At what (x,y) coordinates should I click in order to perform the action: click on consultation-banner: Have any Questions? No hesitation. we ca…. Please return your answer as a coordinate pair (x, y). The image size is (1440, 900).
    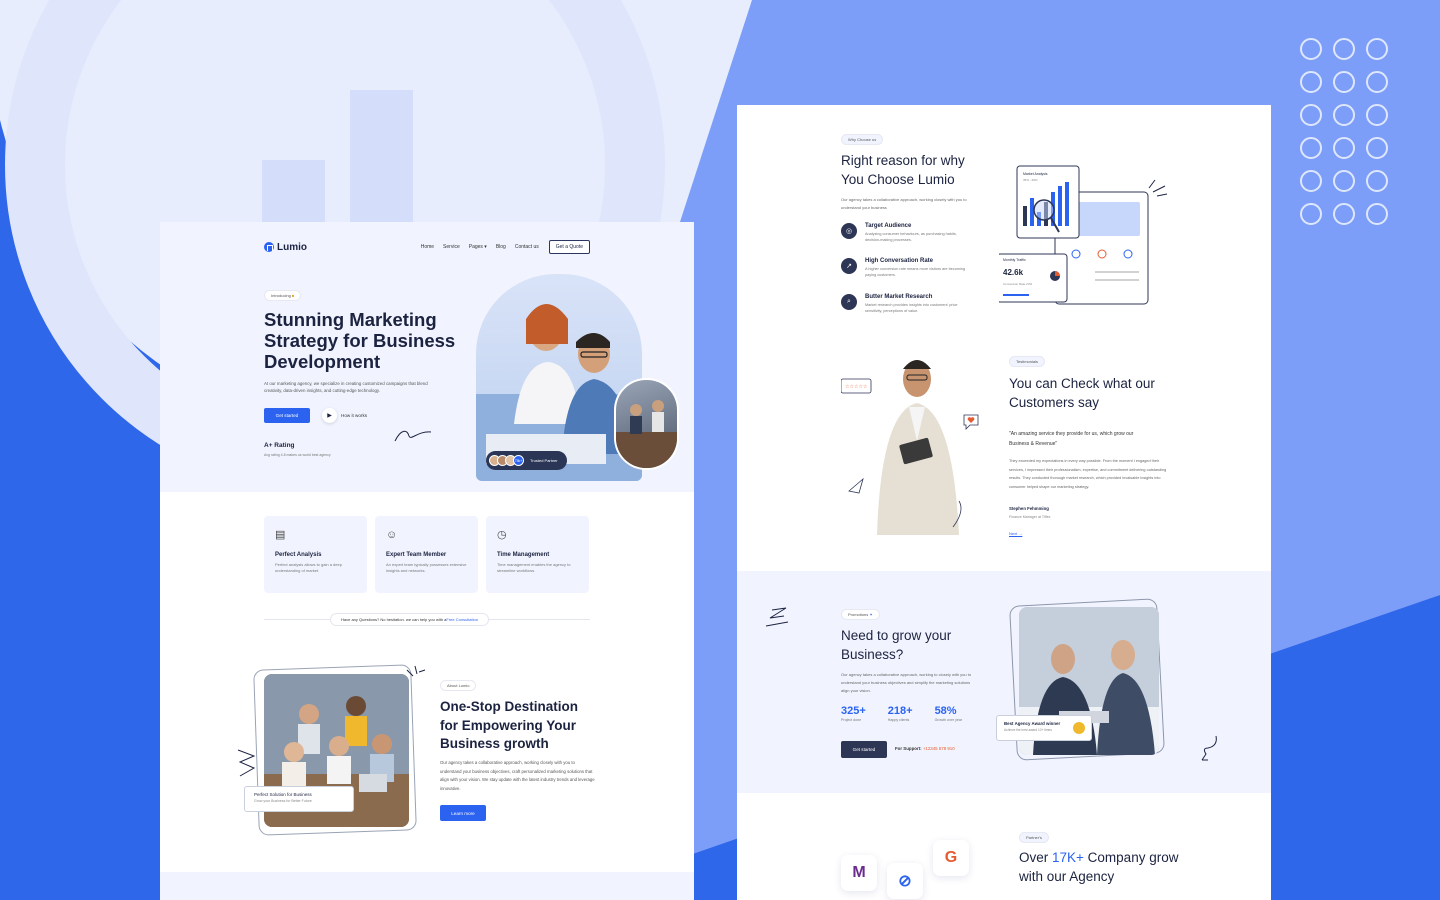
    Looking at the image, I should click on (409, 619).